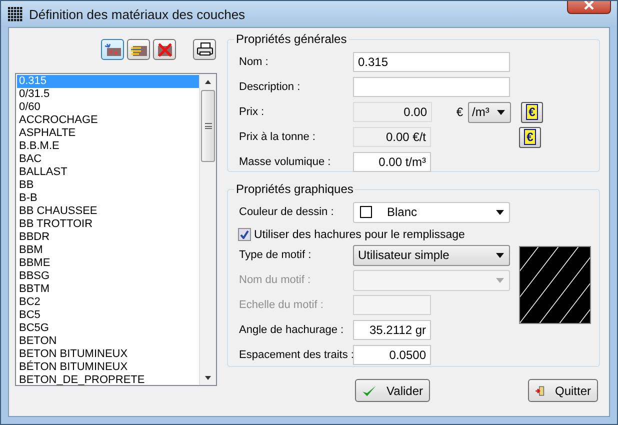 This screenshot has width=618, height=425. I want to click on new-material-button, so click(112, 49).